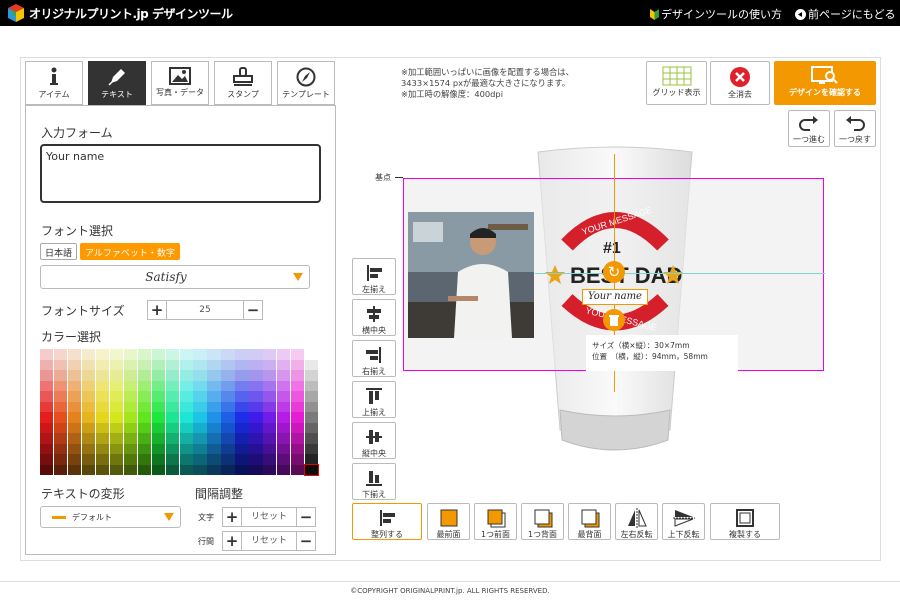  What do you see at coordinates (542, 521) in the screenshot?
I see `send-backward-button: 1つ背面` at bounding box center [542, 521].